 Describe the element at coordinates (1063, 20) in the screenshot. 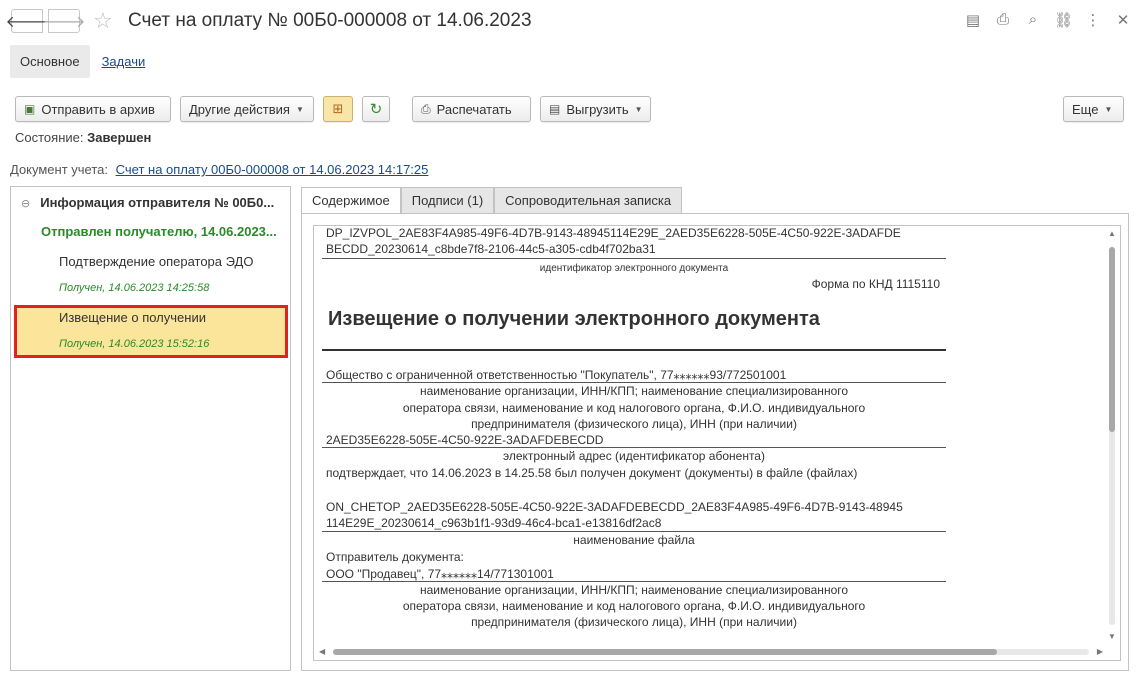

I see `link-icon: ⛓` at that location.